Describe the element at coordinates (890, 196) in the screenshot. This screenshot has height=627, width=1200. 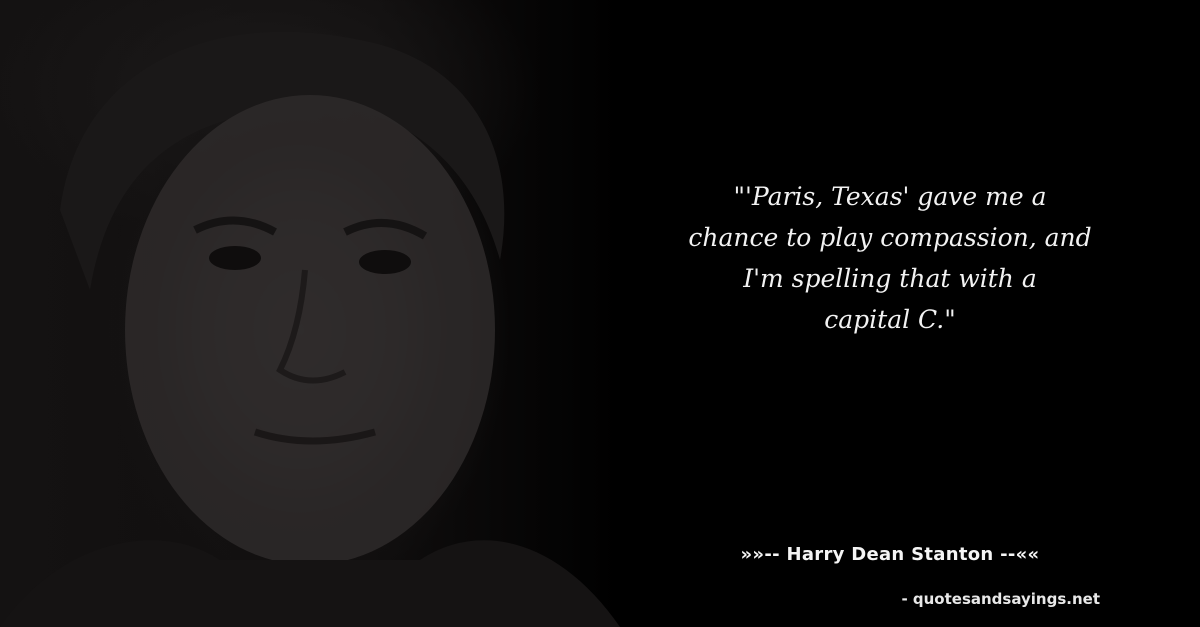
I see `quote-line: "'Paris, Texas' gave me a` at that location.